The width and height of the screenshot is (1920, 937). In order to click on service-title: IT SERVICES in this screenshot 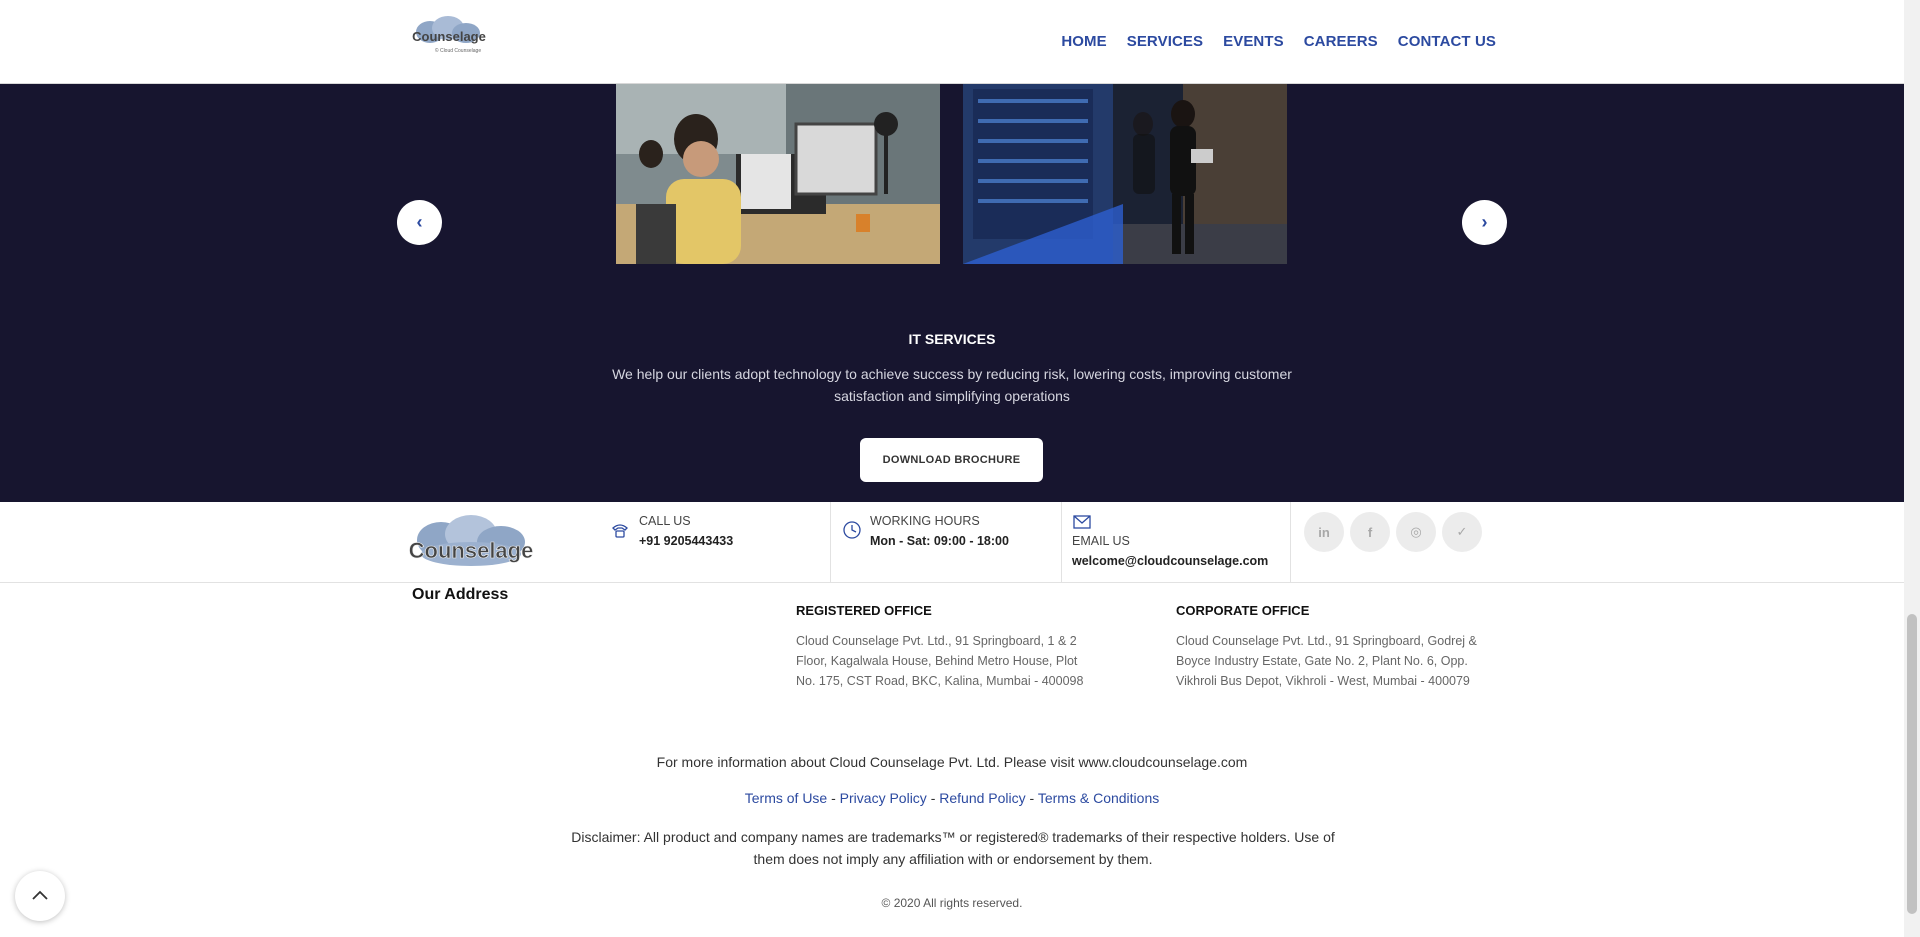, I will do `click(952, 339)`.